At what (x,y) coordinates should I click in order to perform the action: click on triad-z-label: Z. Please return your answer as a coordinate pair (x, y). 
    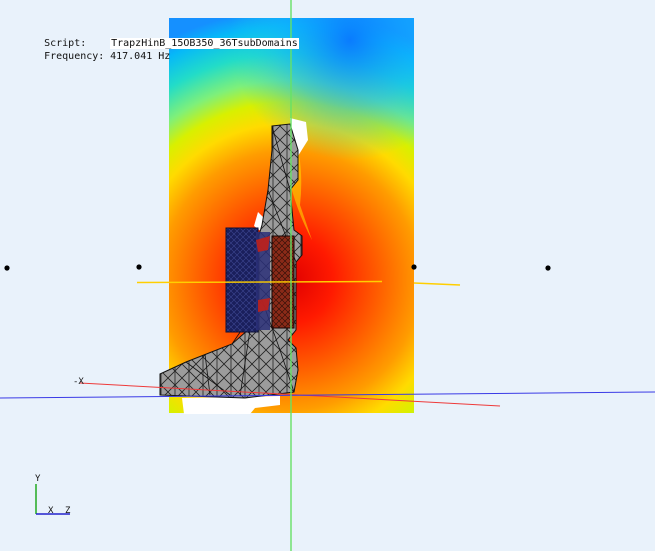
    Looking at the image, I should click on (68, 511).